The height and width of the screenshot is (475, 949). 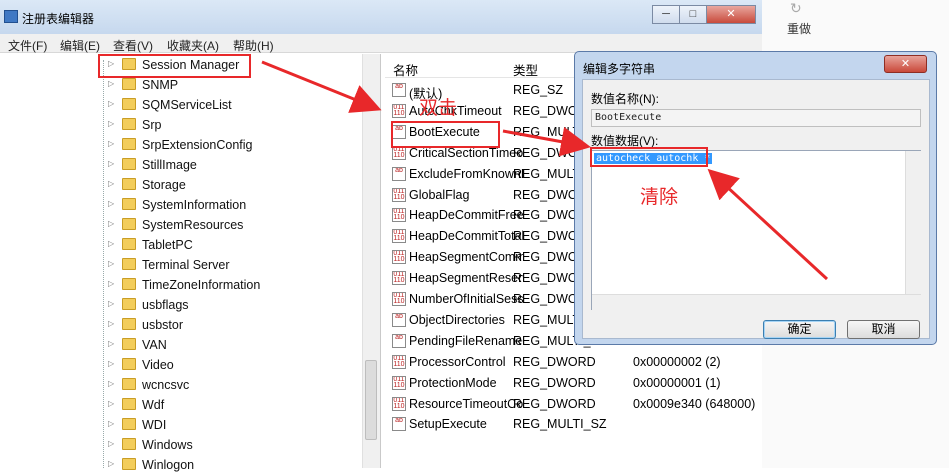 What do you see at coordinates (546, 141) in the screenshot?
I see `arrow-to-dialog` at bounding box center [546, 141].